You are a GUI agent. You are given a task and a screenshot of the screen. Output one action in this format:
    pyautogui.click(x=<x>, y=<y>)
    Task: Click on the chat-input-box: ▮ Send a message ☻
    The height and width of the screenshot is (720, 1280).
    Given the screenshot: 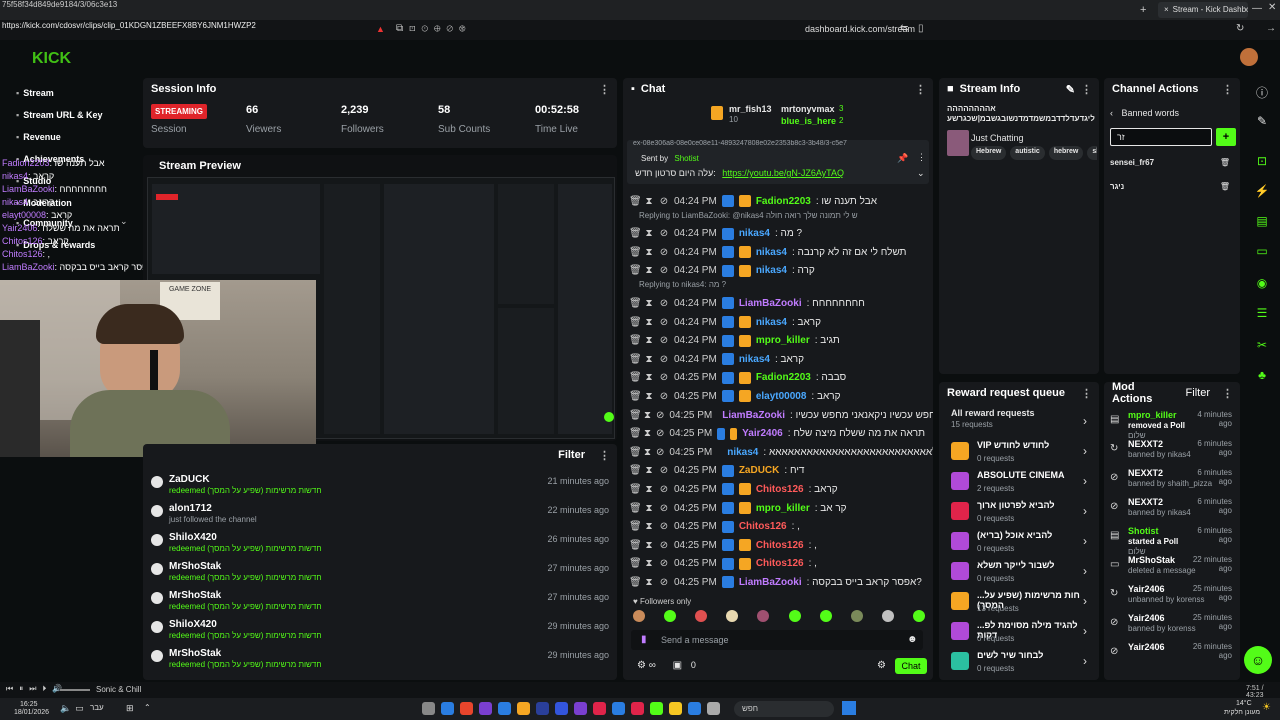 What is the action you would take?
    pyautogui.click(x=777, y=640)
    